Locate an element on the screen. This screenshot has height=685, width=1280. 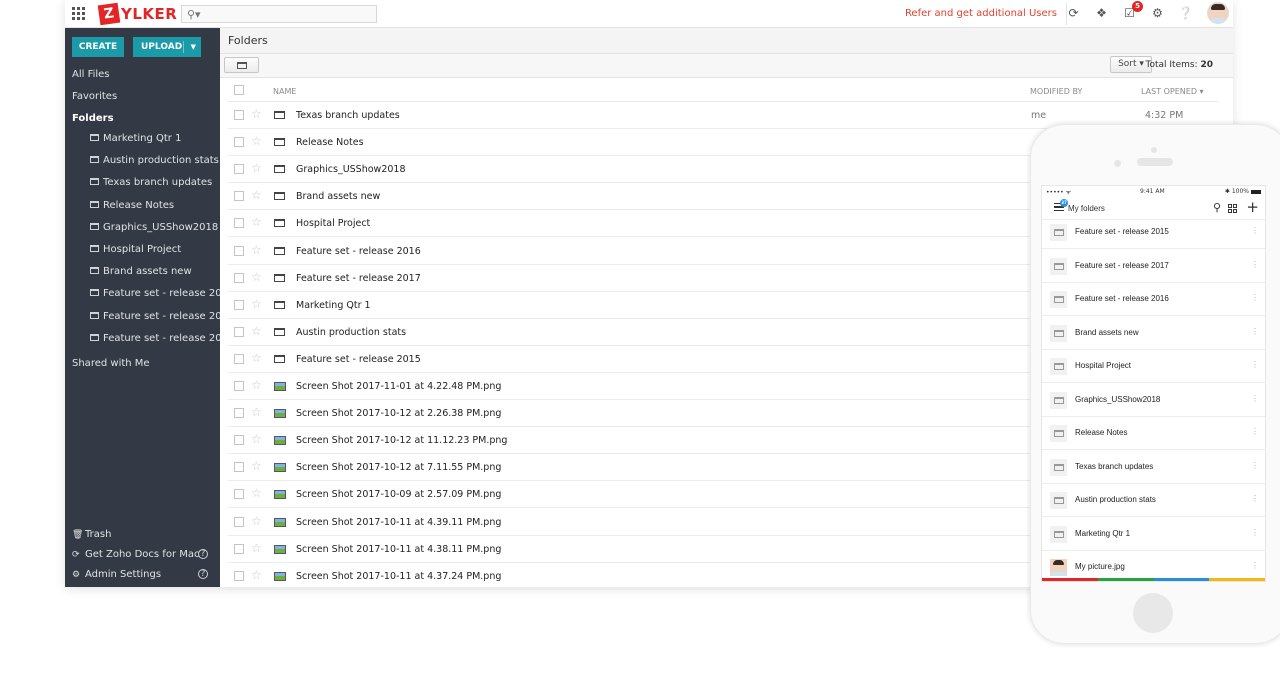
sidebar-item-shared: Shared with Me is located at coordinates (111, 363).